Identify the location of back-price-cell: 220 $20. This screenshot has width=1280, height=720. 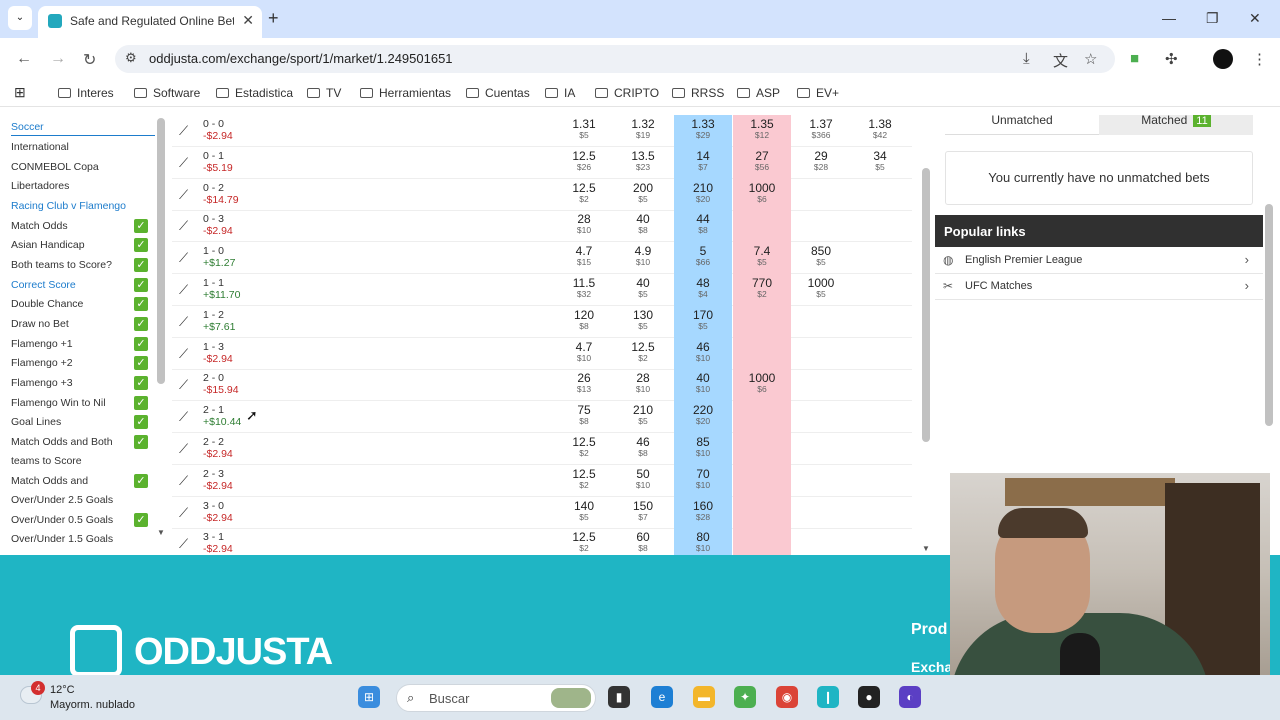
(703, 417).